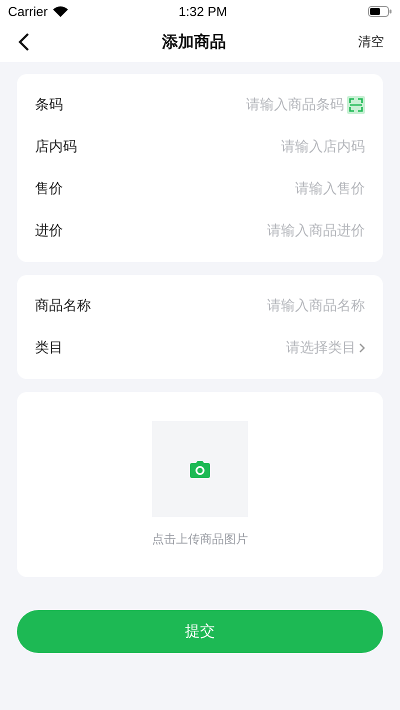 The image size is (400, 710). What do you see at coordinates (24, 42) in the screenshot?
I see `back-button` at bounding box center [24, 42].